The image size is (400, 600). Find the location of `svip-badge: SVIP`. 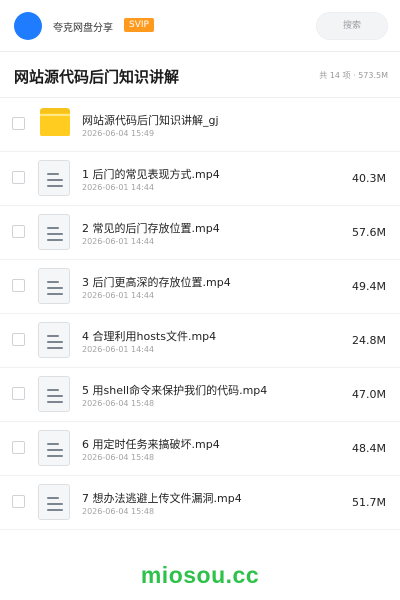

svip-badge: SVIP is located at coordinates (139, 25).